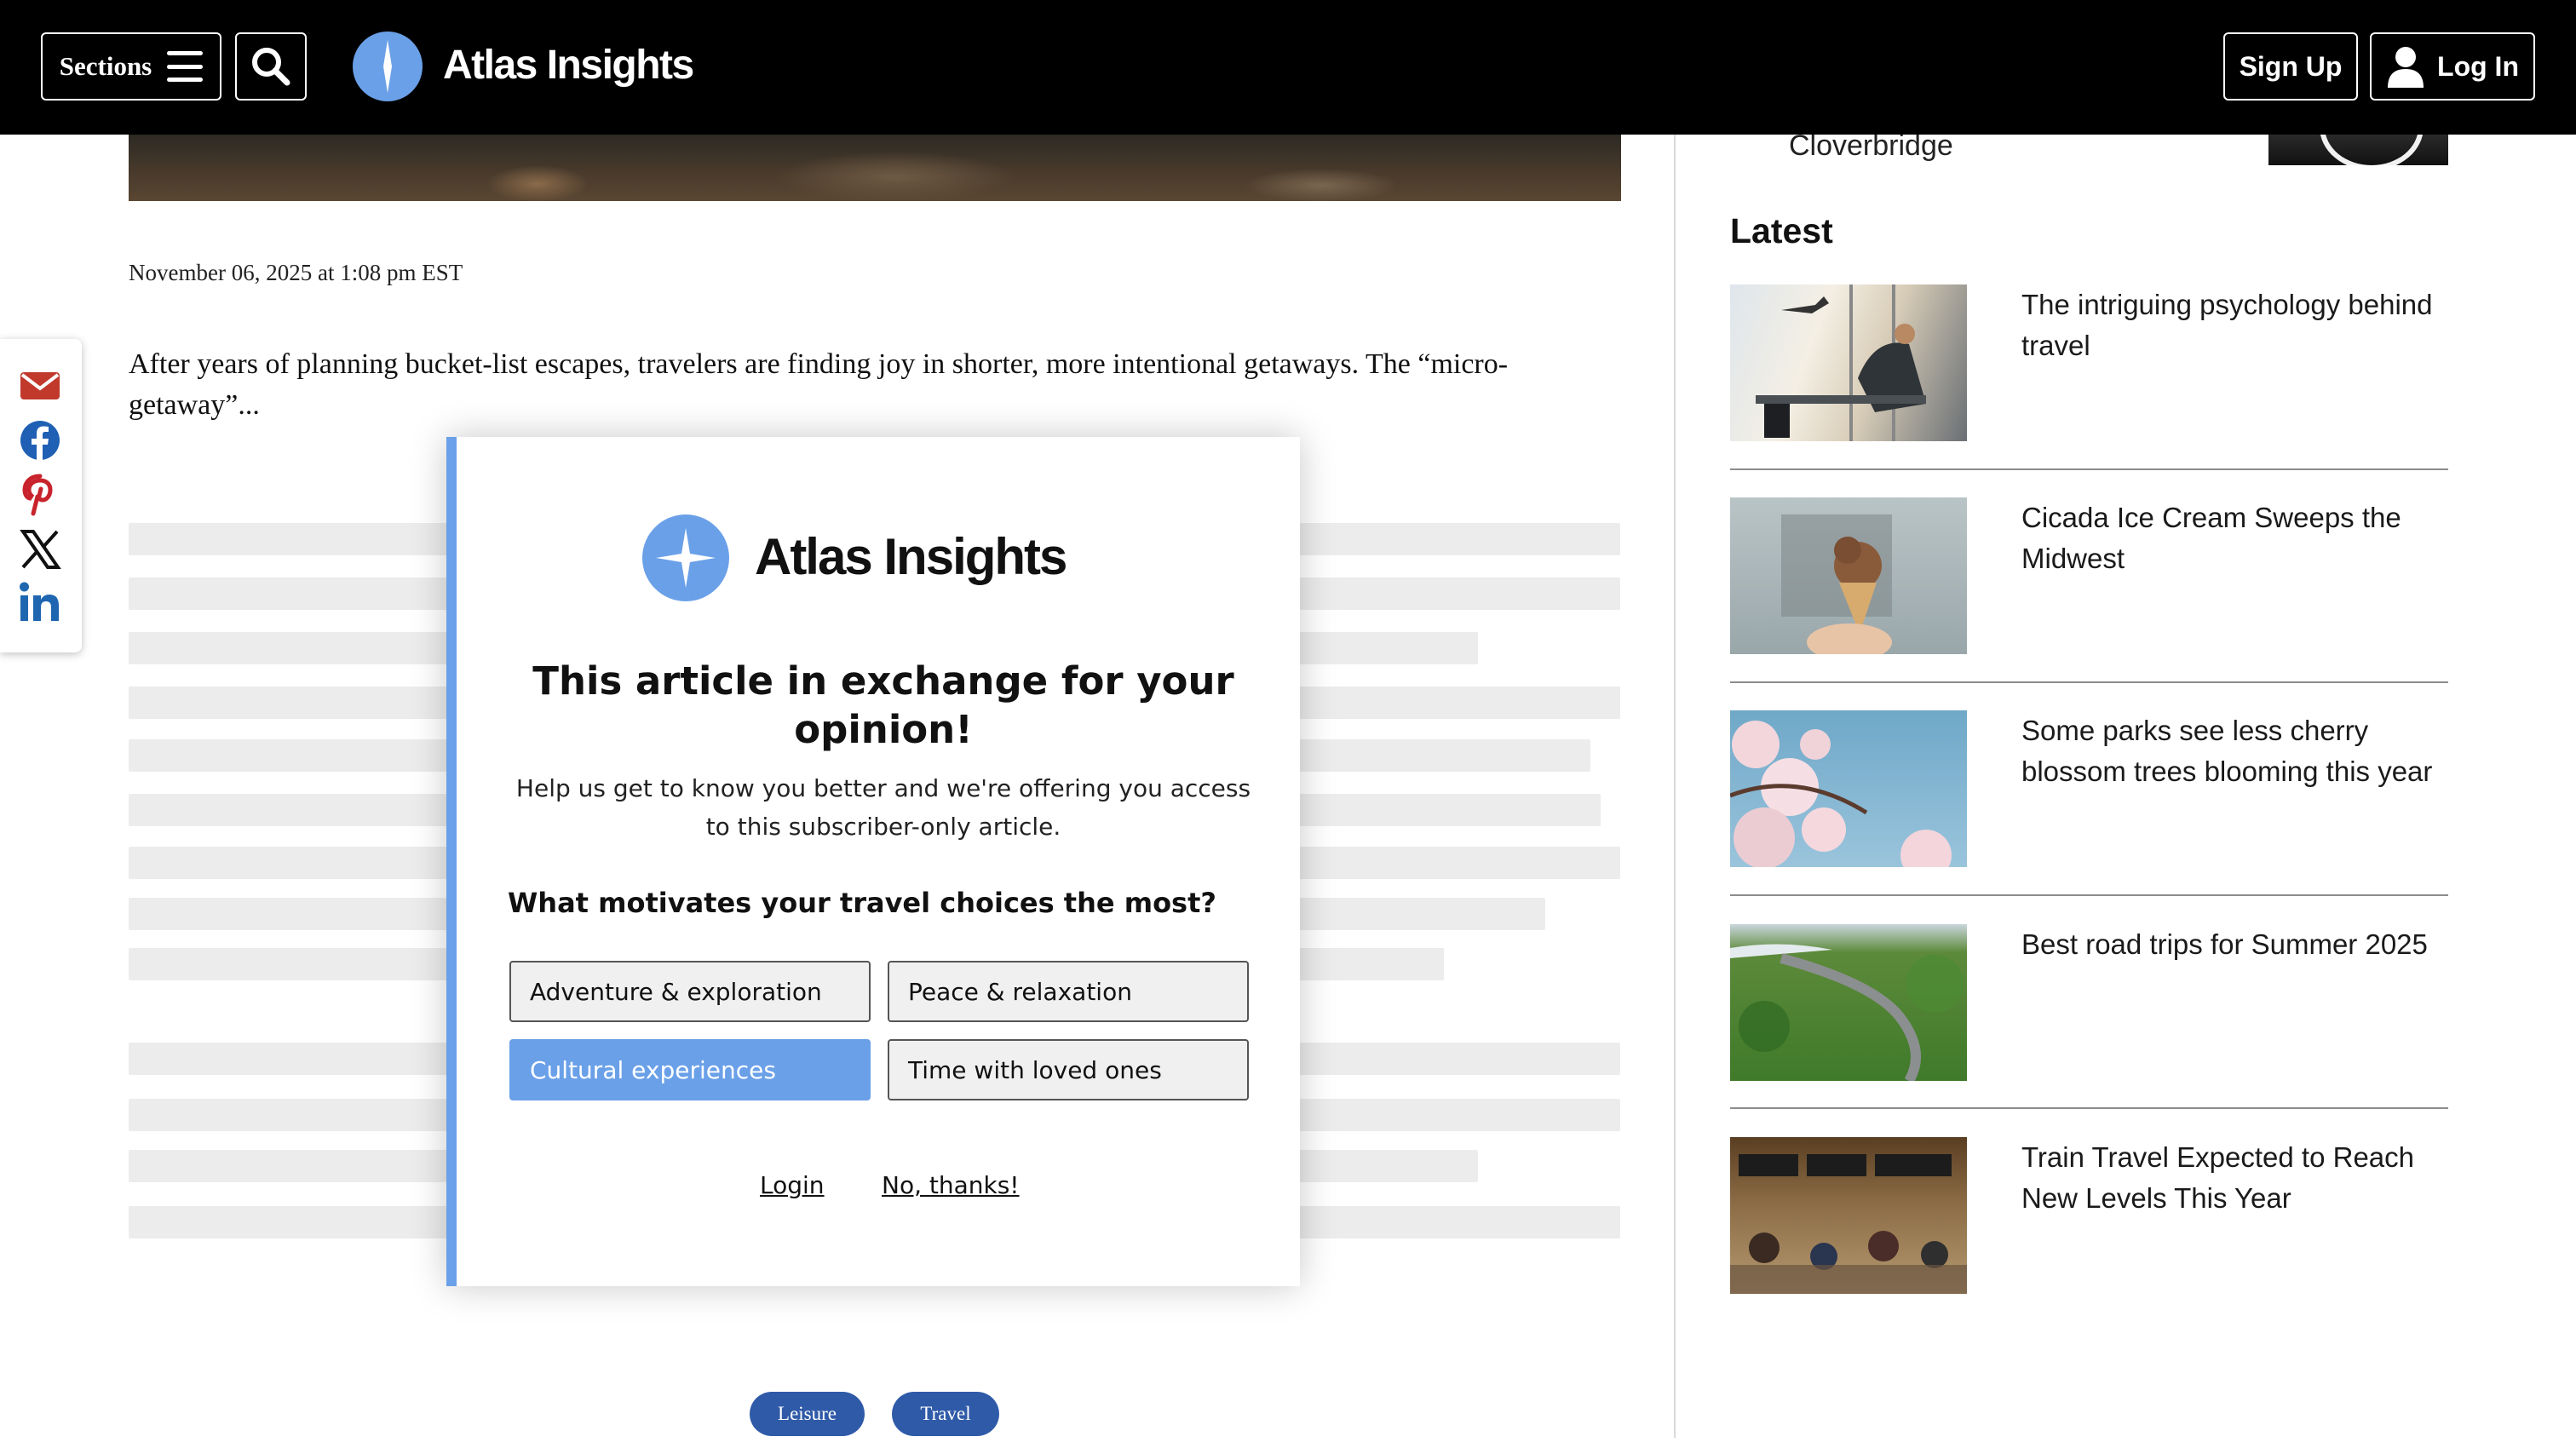  Describe the element at coordinates (40, 386) in the screenshot. I see `email-icon` at that location.